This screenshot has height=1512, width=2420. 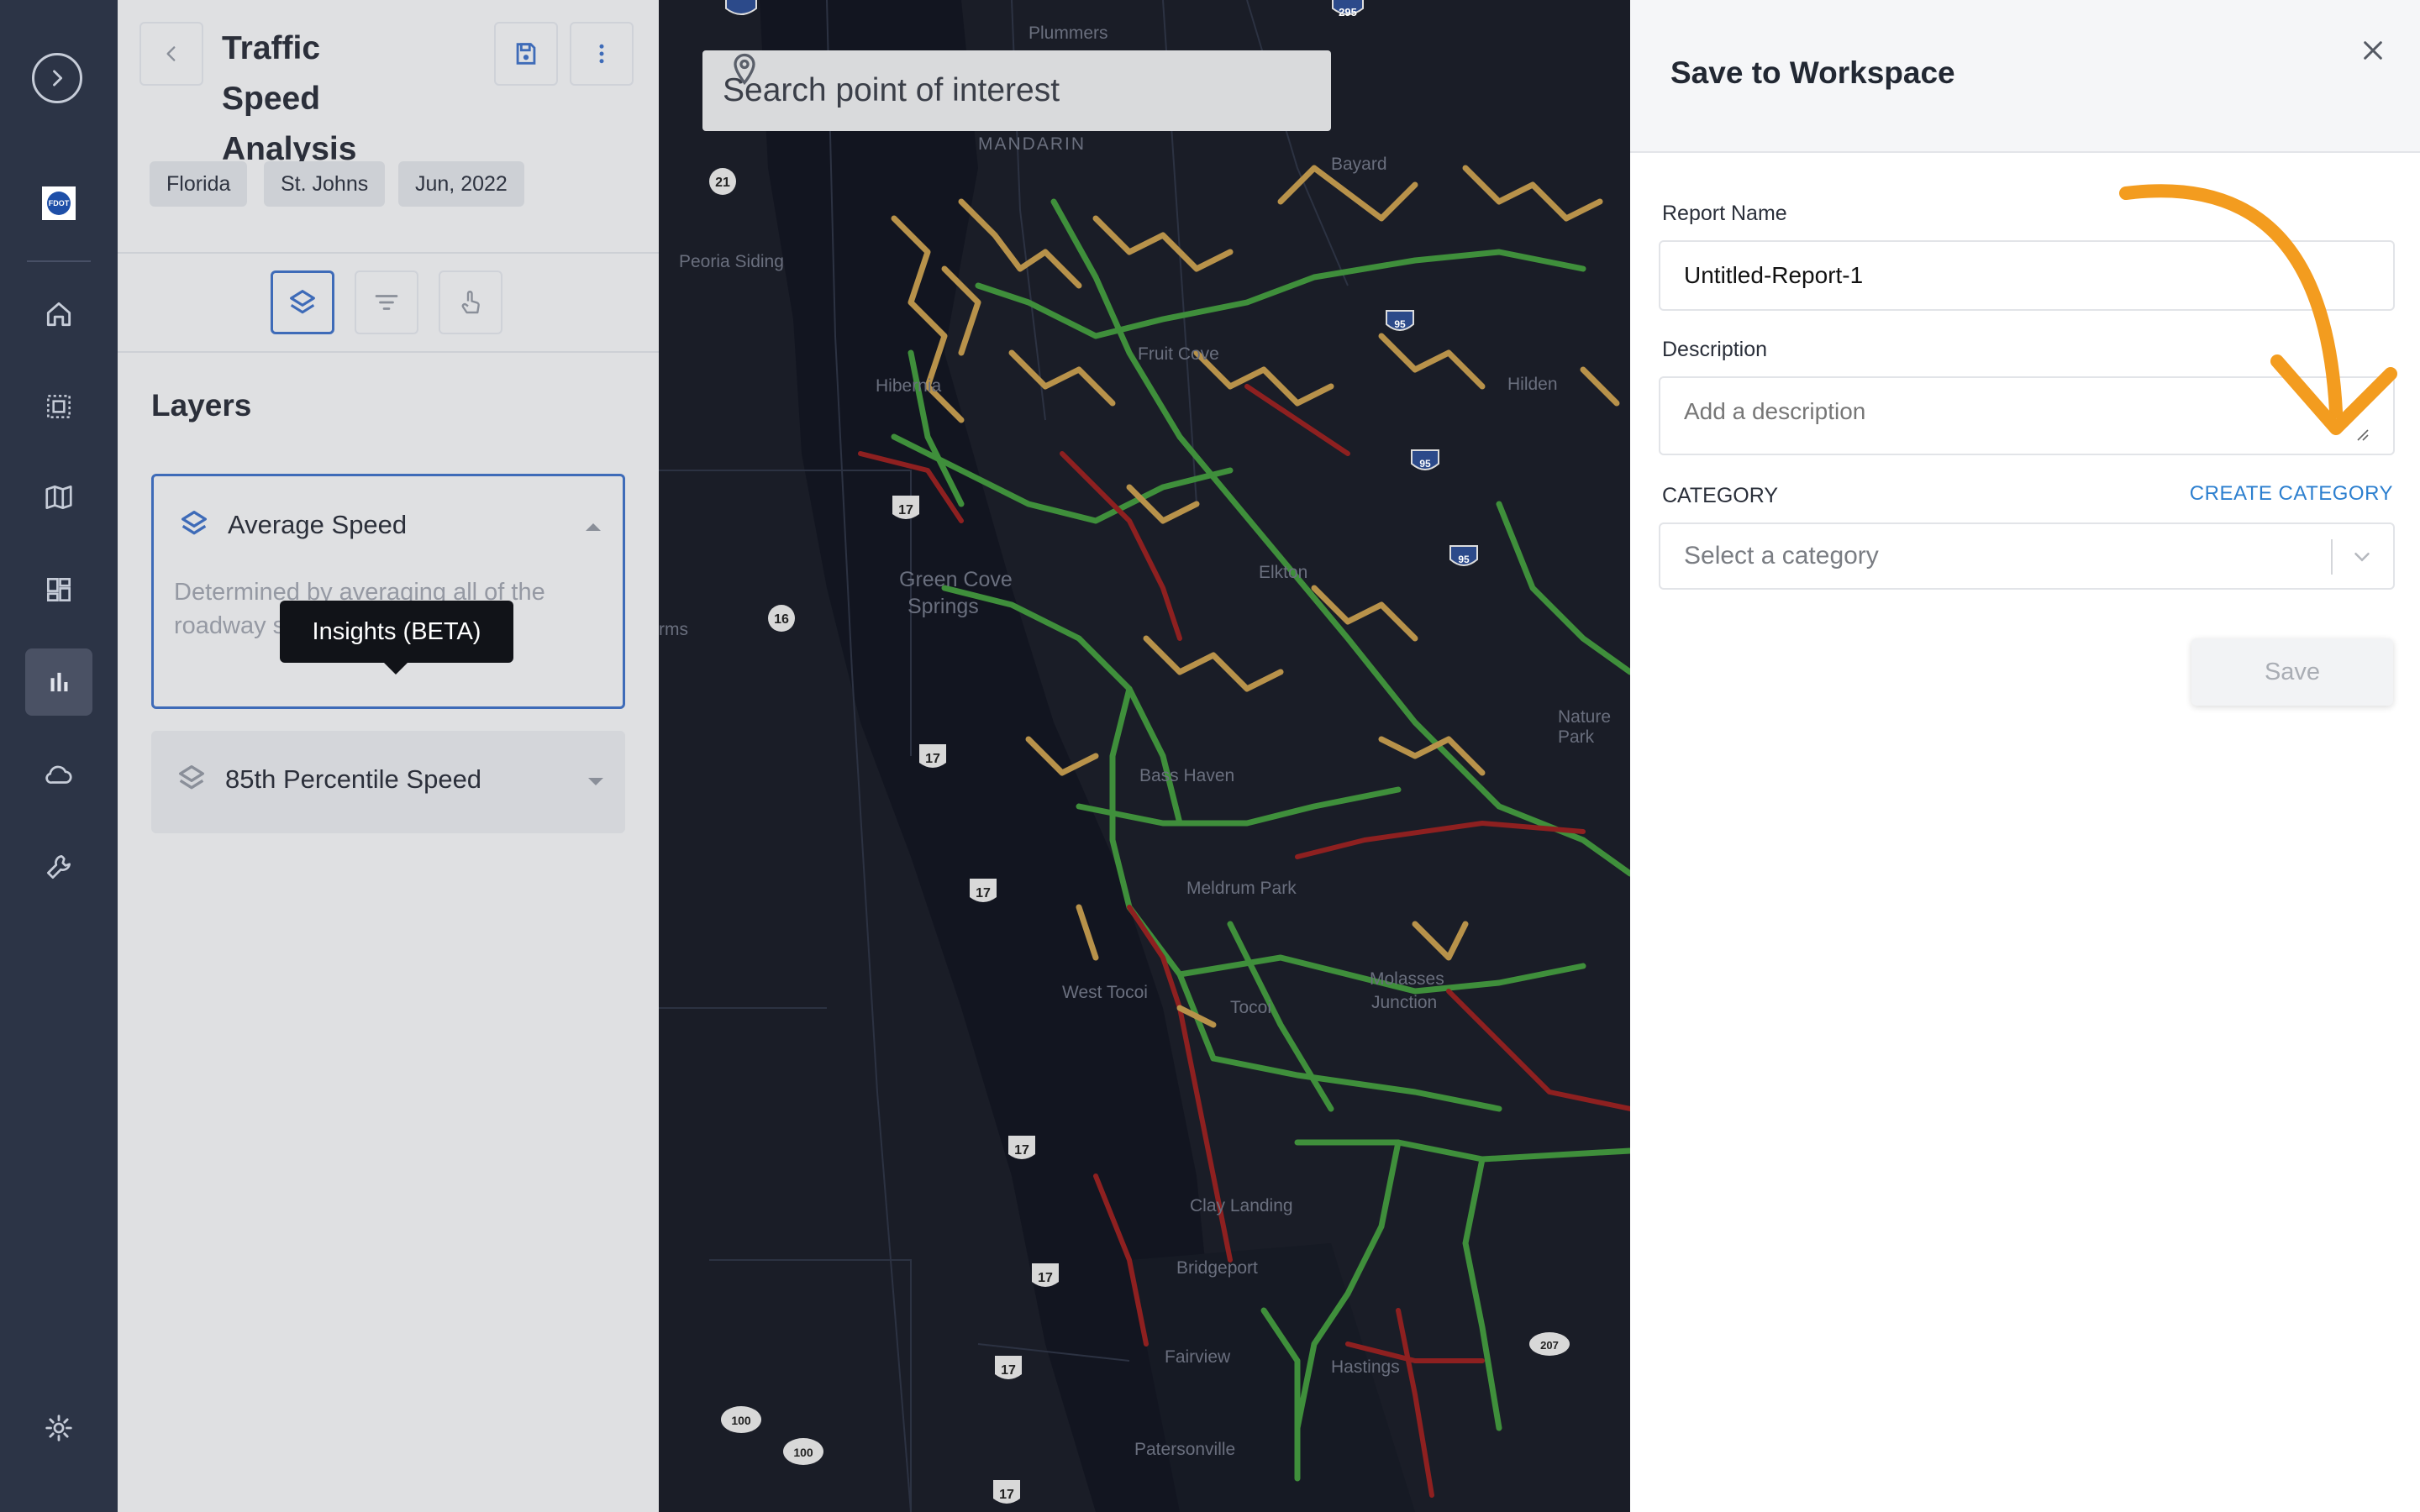 What do you see at coordinates (58, 406) in the screenshot?
I see `selection-icon` at bounding box center [58, 406].